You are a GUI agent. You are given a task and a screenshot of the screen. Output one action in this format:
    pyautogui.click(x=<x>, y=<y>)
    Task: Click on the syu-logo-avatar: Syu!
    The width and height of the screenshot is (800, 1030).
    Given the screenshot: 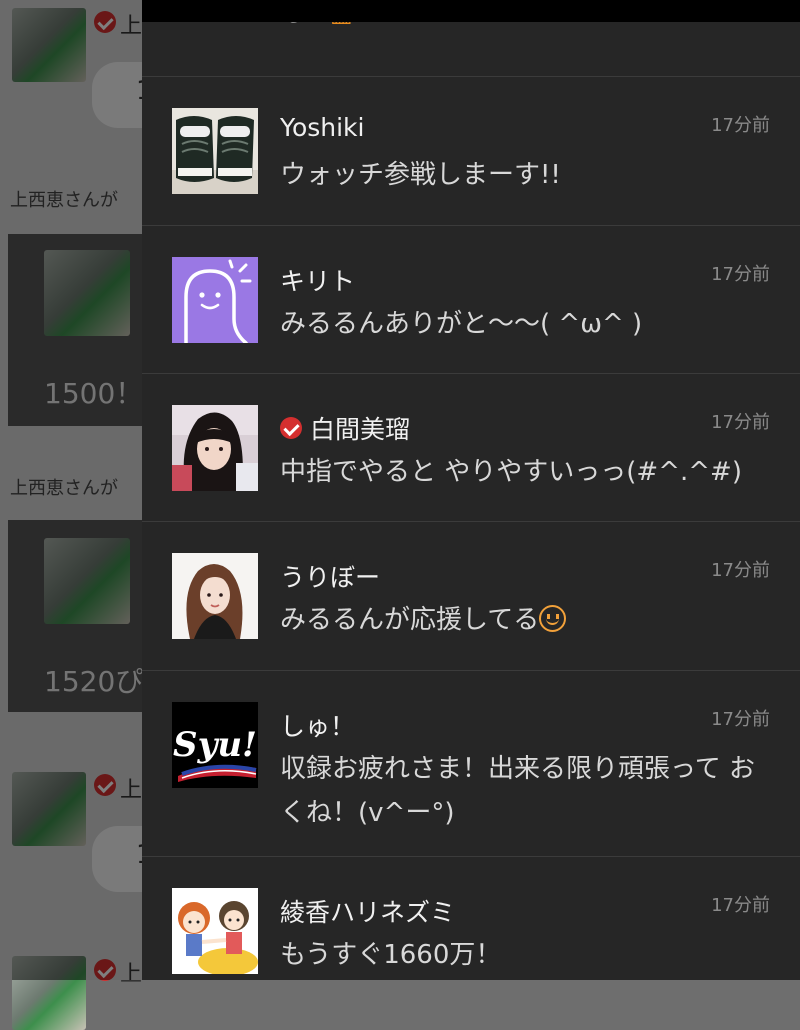 What is the action you would take?
    pyautogui.click(x=215, y=745)
    